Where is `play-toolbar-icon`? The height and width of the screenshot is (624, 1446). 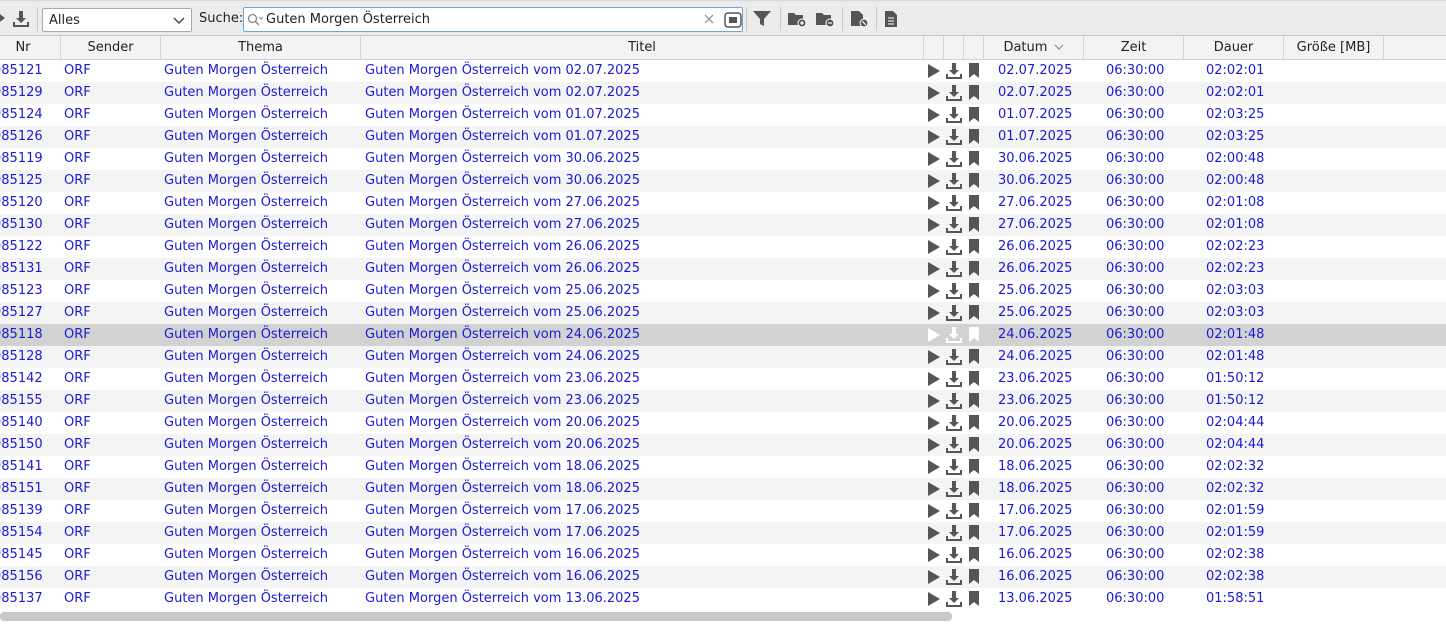 play-toolbar-icon is located at coordinates (3, 18).